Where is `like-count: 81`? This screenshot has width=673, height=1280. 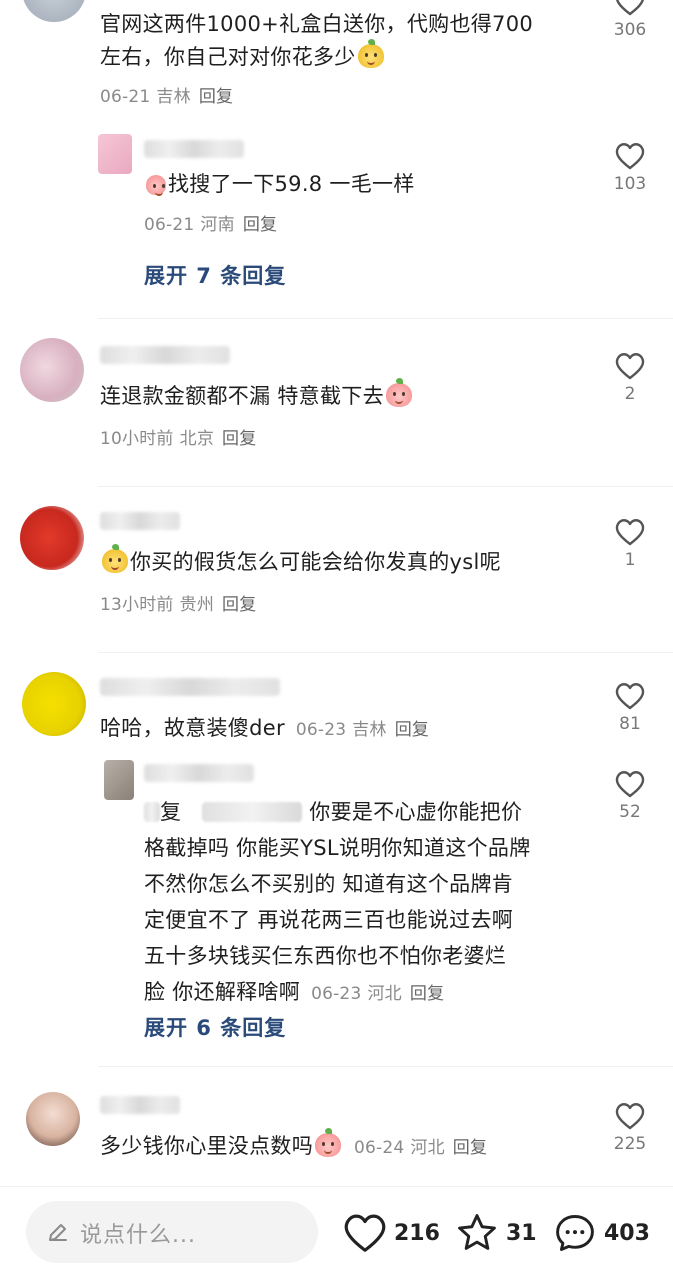 like-count: 81 is located at coordinates (630, 724).